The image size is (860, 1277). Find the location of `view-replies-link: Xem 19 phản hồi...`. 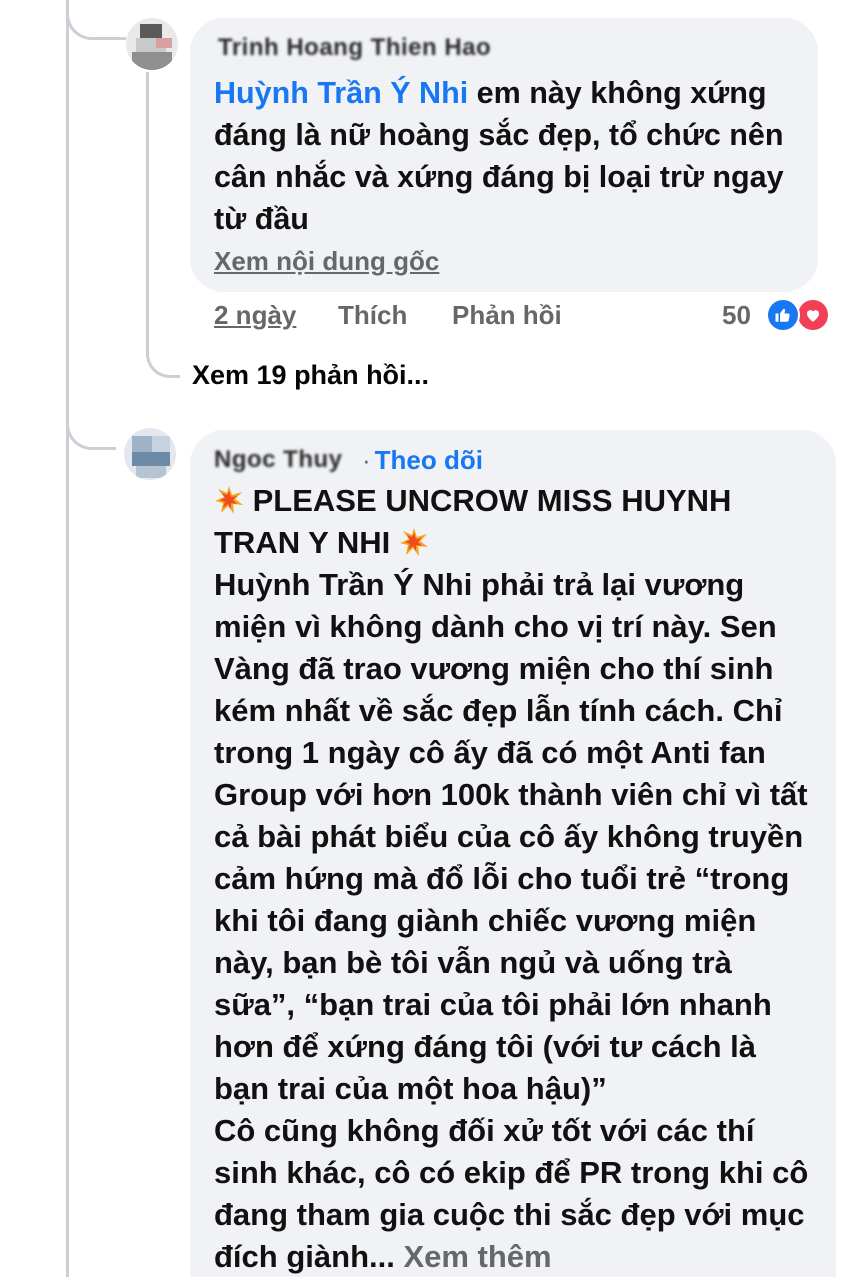

view-replies-link: Xem 19 phản hồi... is located at coordinates (310, 375).